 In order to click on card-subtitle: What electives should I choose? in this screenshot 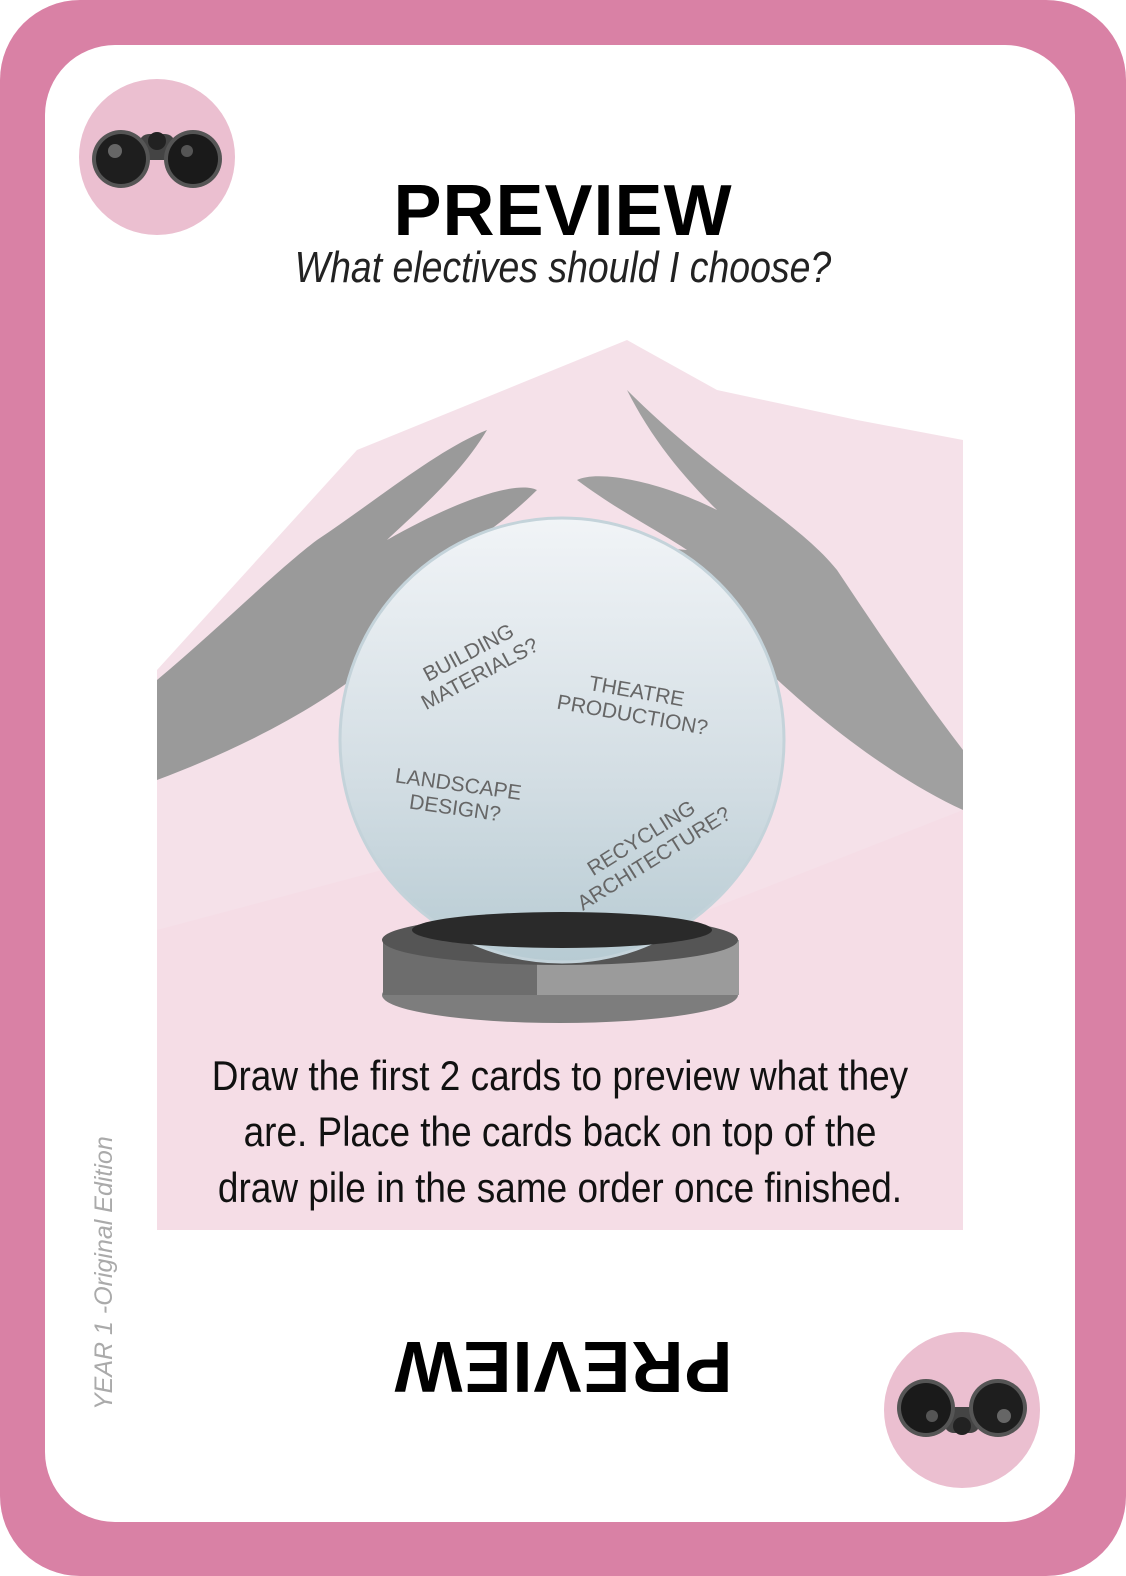, I will do `click(563, 267)`.